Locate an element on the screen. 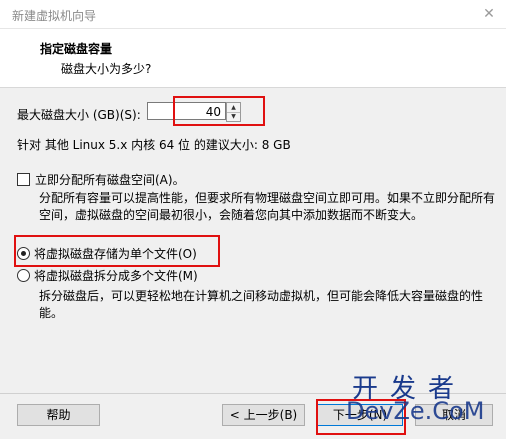 The image size is (506, 439). allocate-all-label: 立即分配所有磁盘空间(A)。 is located at coordinates (110, 180).